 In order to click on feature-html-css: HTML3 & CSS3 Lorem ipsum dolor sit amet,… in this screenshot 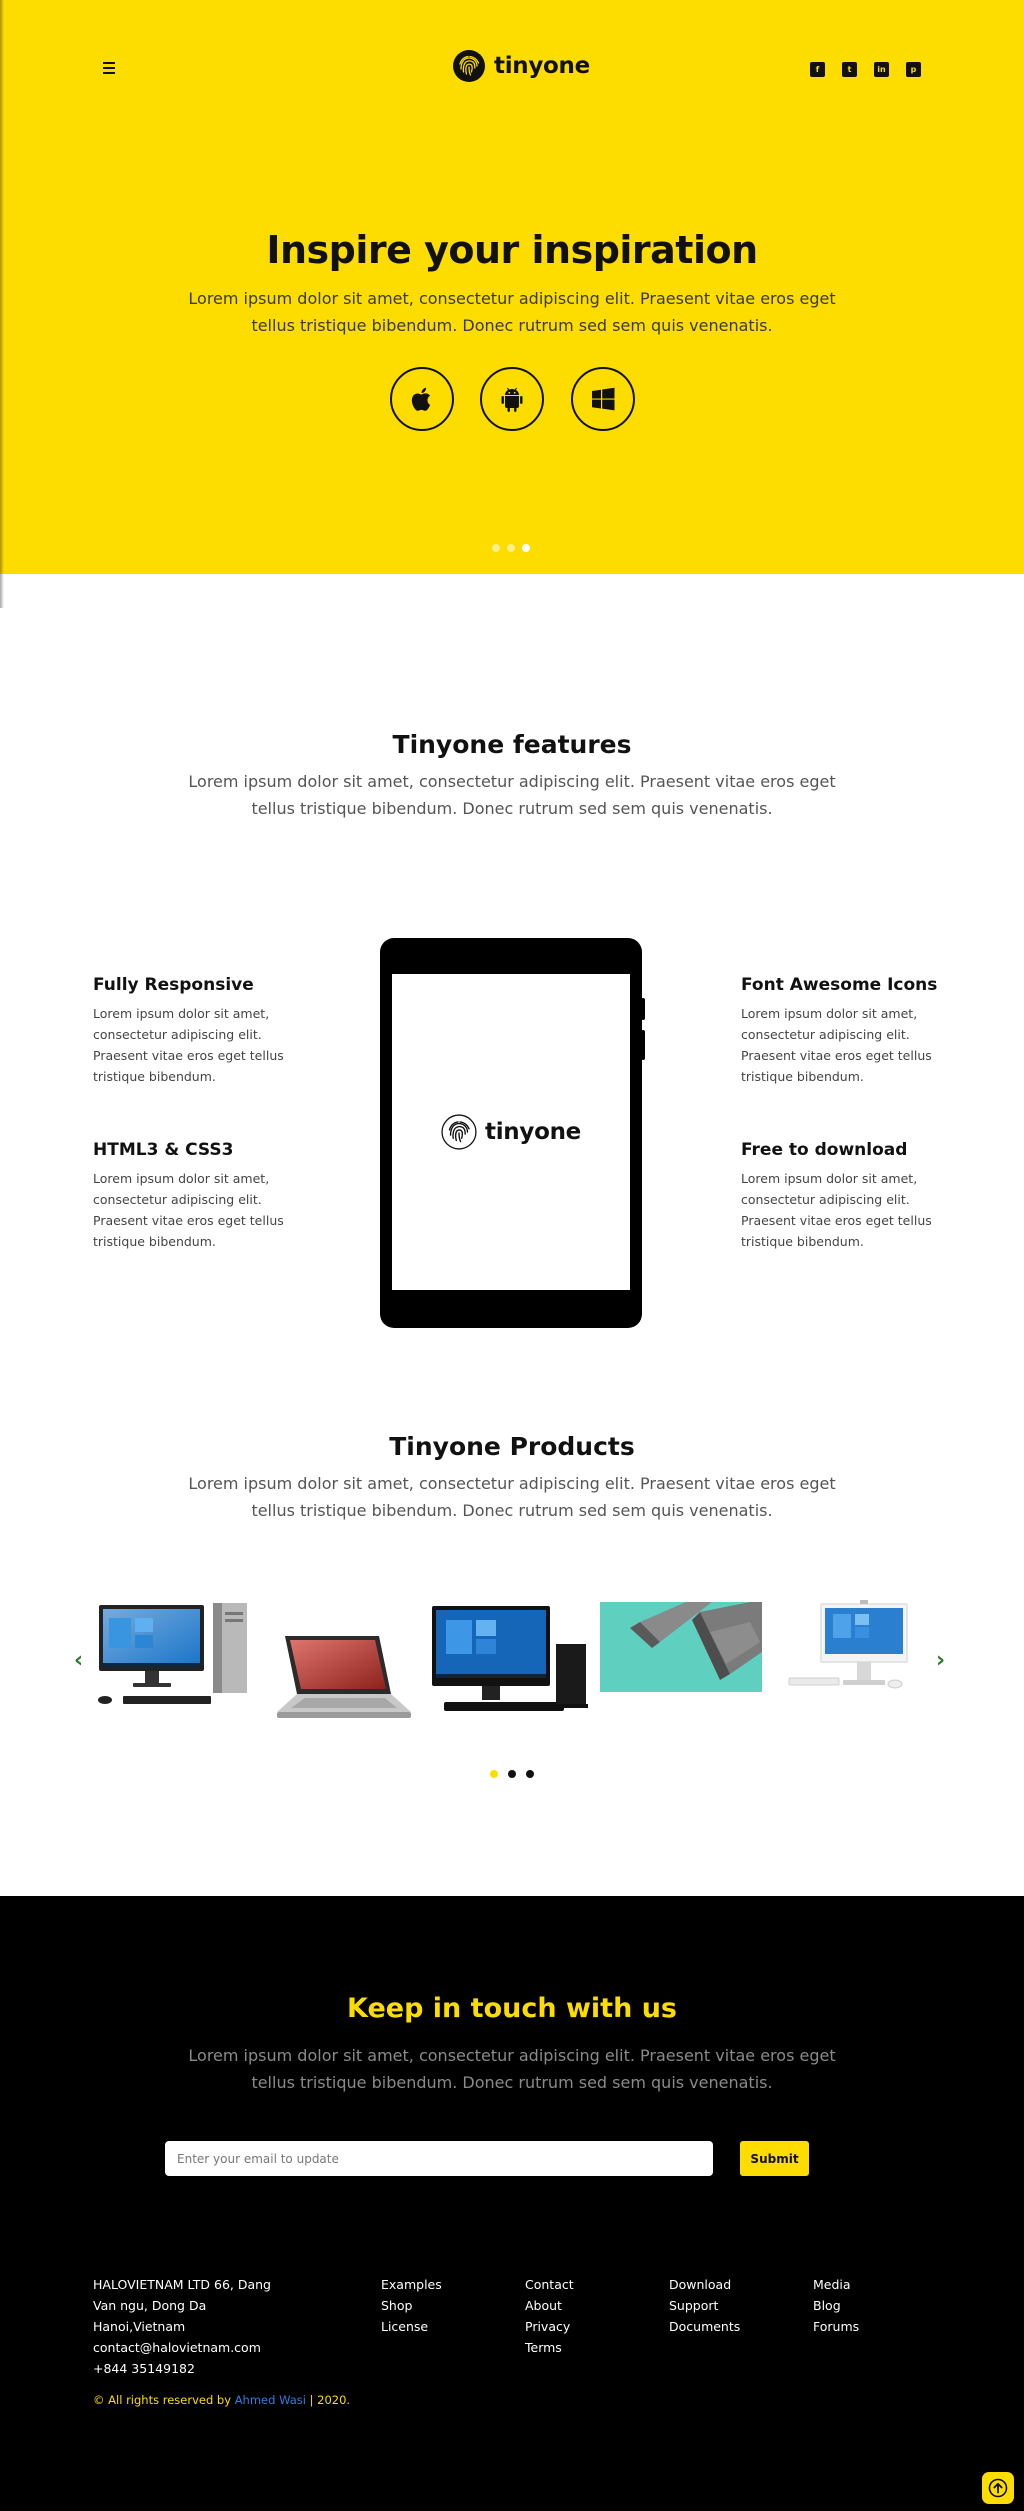, I will do `click(193, 1196)`.